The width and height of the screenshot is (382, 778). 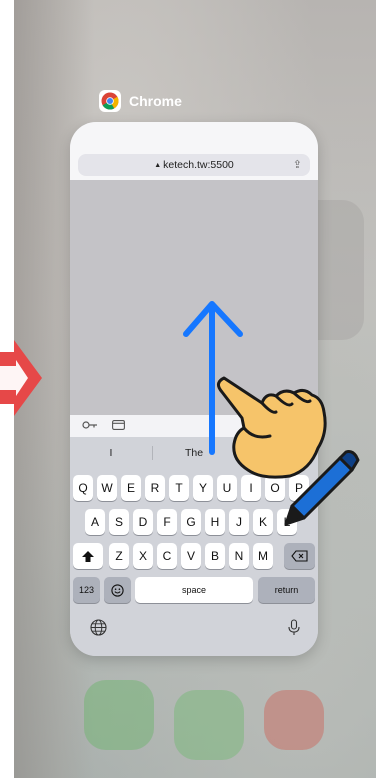 I want to click on pointing-hand-icon, so click(x=272, y=427).